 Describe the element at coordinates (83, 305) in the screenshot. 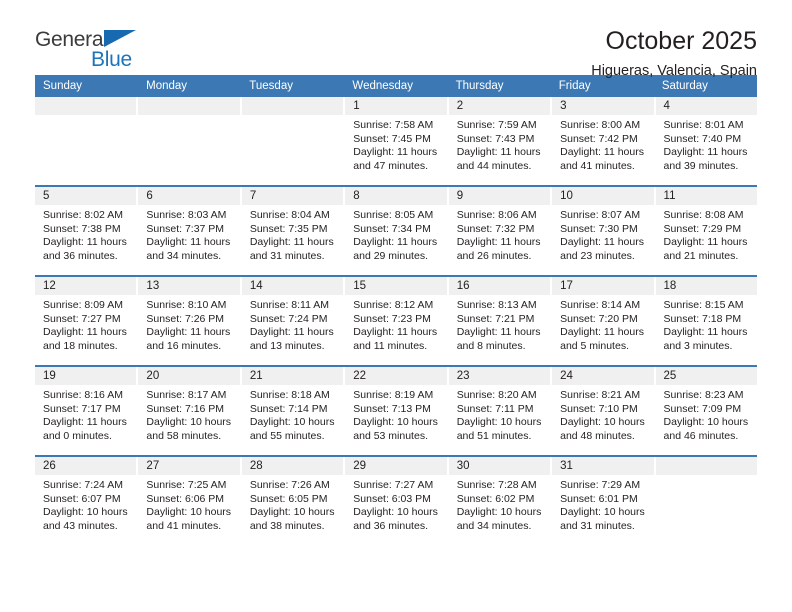

I see `day-detail-line: Sunrise: 8:09 AM` at that location.